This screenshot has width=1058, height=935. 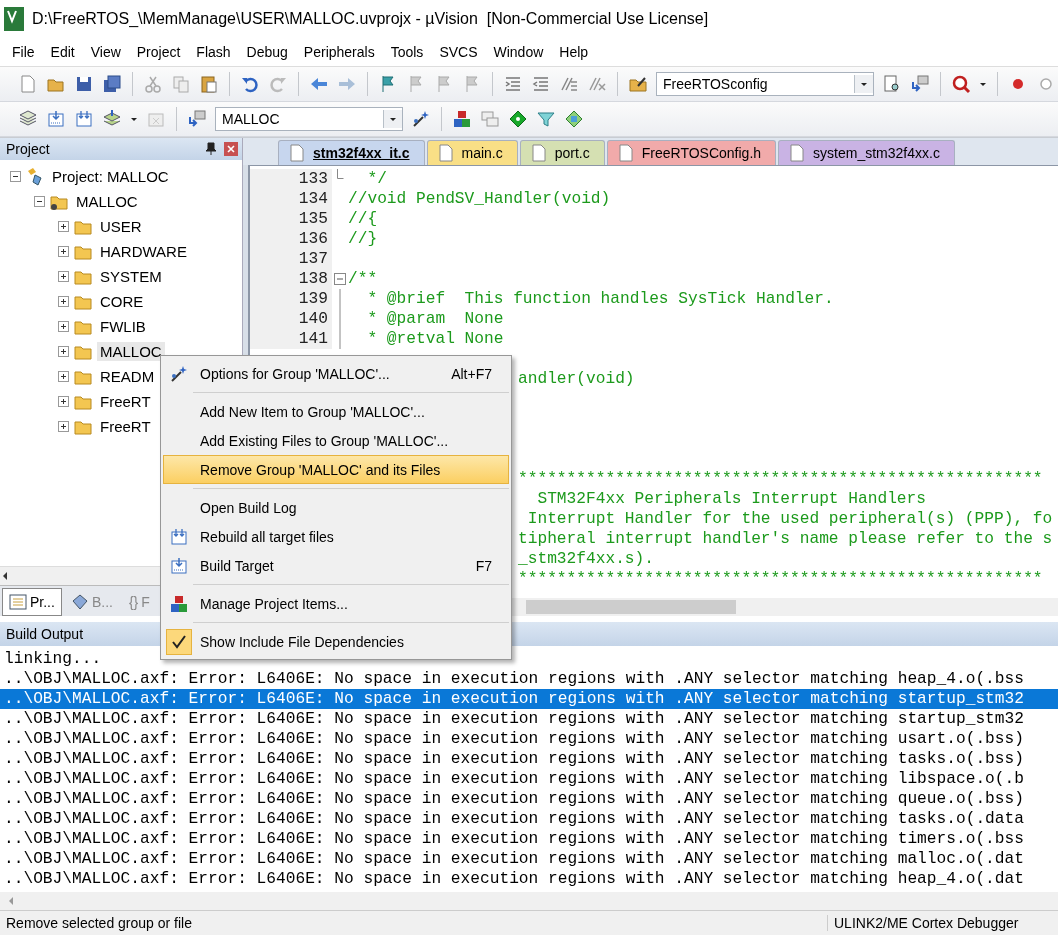 What do you see at coordinates (121, 226) in the screenshot?
I see `tree-item: USER` at bounding box center [121, 226].